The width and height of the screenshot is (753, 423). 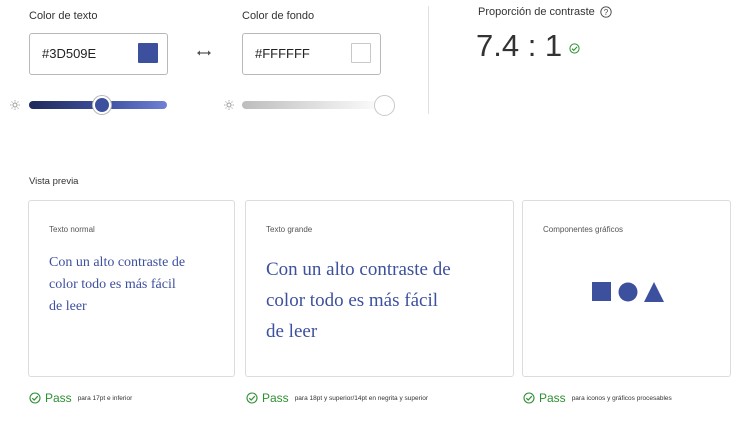 I want to click on pass-description: para iconos y gráficos procesables, so click(x=621, y=398).